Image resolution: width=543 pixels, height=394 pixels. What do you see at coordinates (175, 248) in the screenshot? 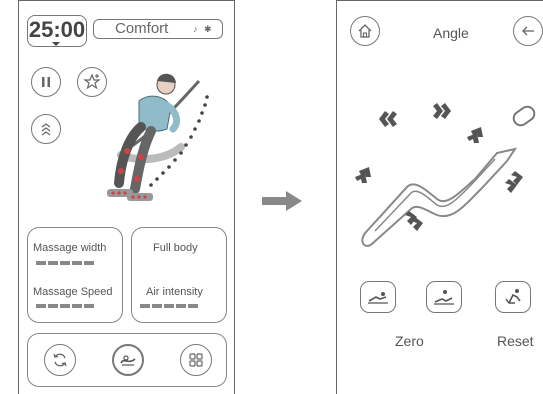
I see `full-body-label: Full body` at bounding box center [175, 248].